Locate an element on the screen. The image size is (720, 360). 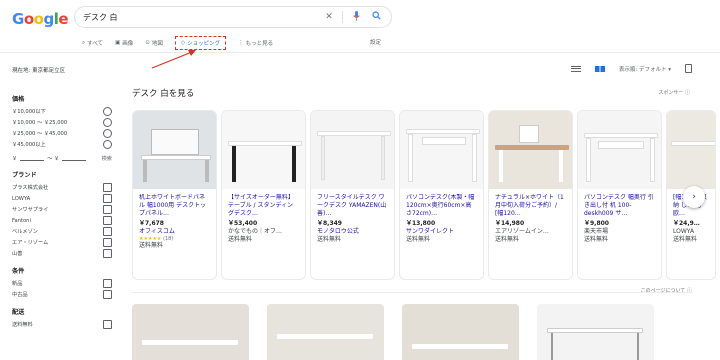
price-option: ￥25,000 ～ ￥45,000 is located at coordinates (62, 133).